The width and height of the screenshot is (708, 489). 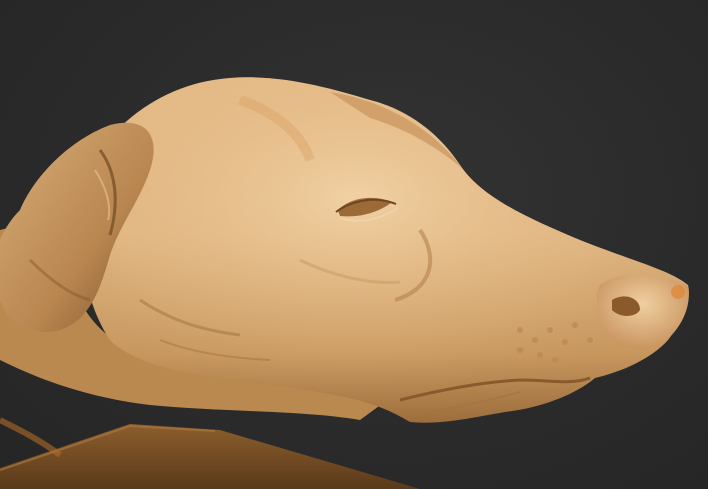 What do you see at coordinates (210, 456) in the screenshot?
I see `table-surface` at bounding box center [210, 456].